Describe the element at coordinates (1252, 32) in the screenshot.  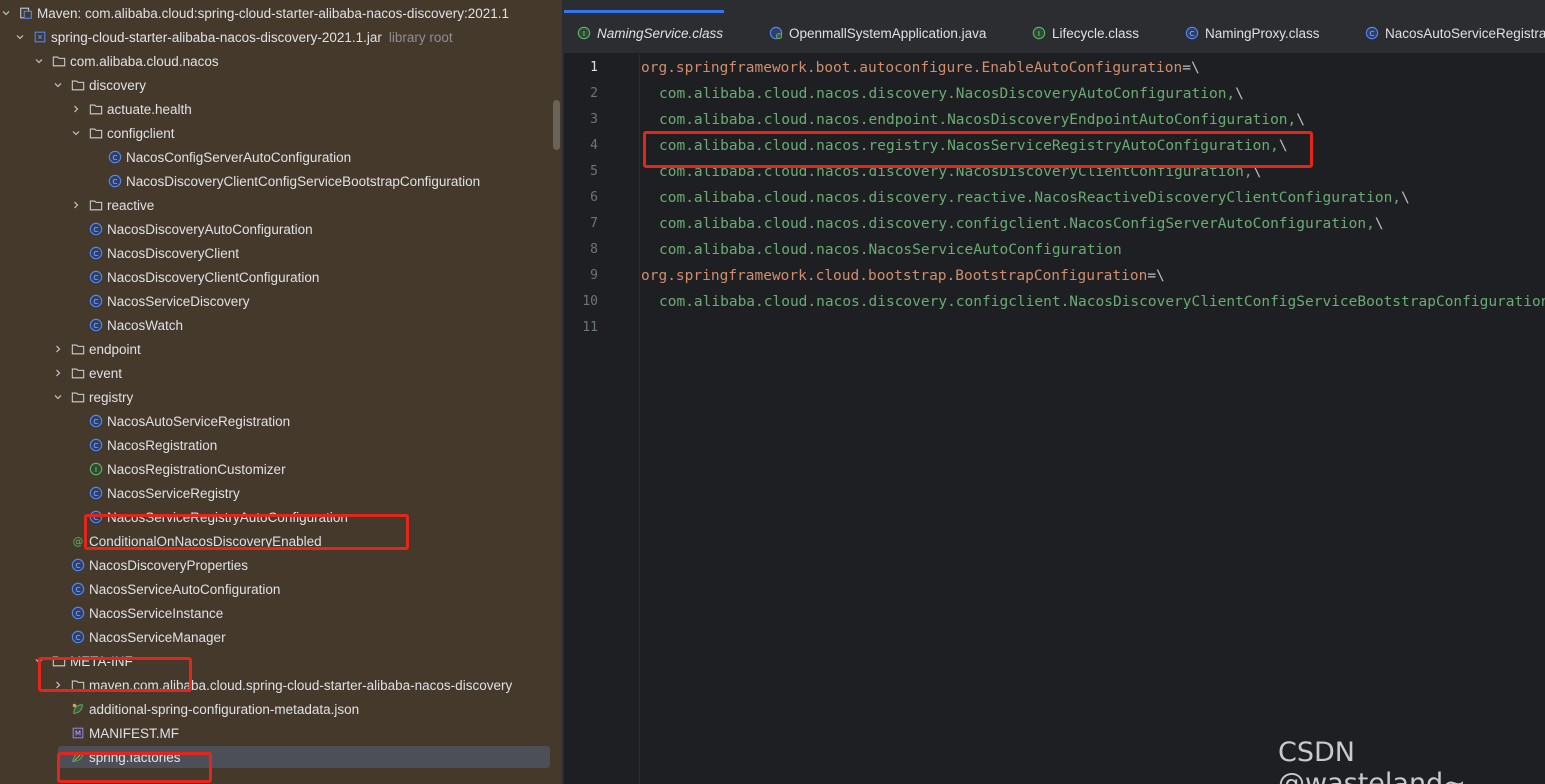
I see `editor-tab: C NamingProxy.class` at that location.